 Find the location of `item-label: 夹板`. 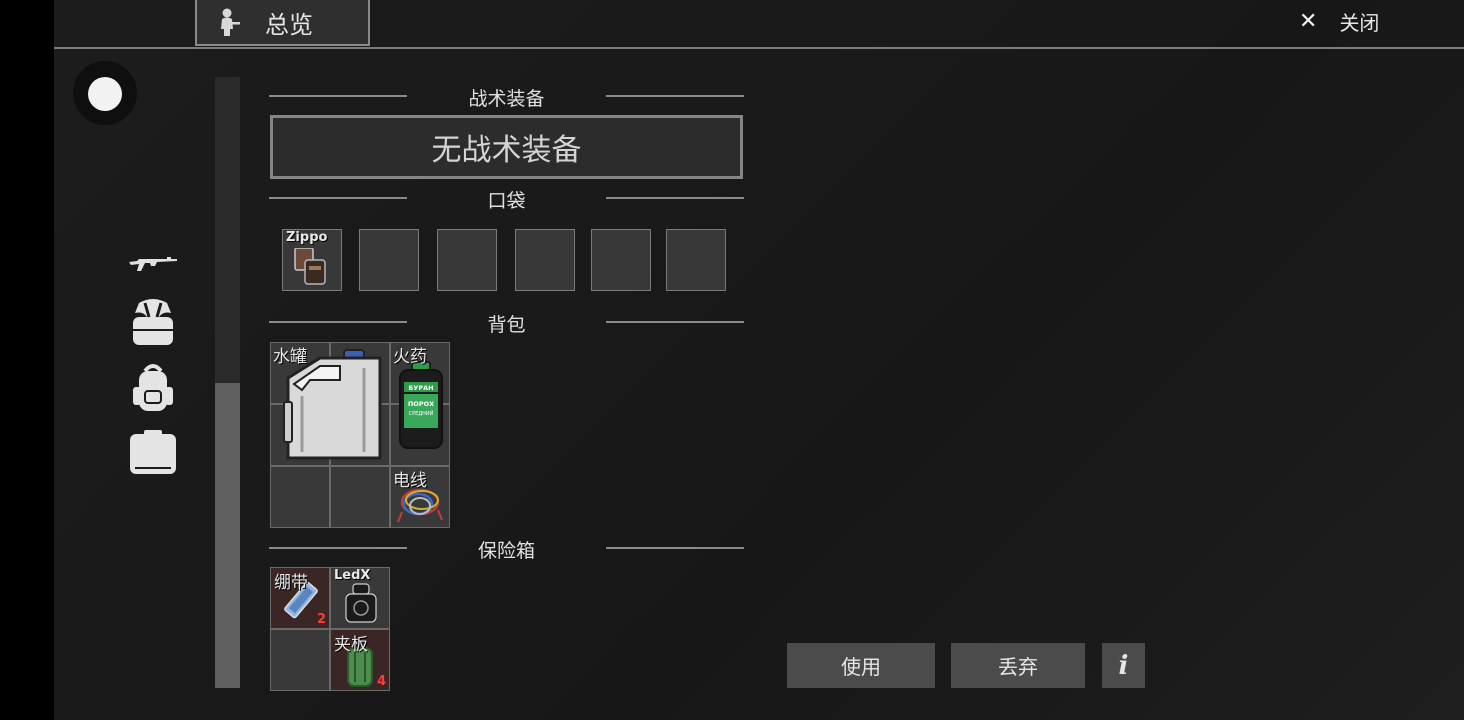

item-label: 夹板 is located at coordinates (351, 645).